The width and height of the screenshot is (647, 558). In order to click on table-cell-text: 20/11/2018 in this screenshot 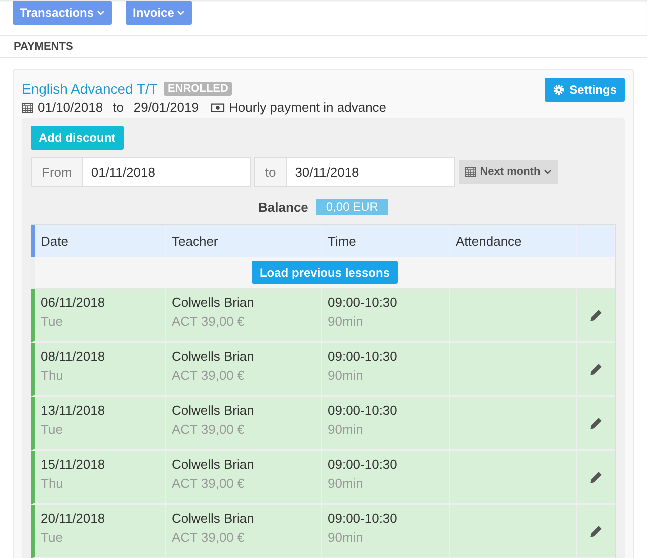, I will do `click(73, 518)`.